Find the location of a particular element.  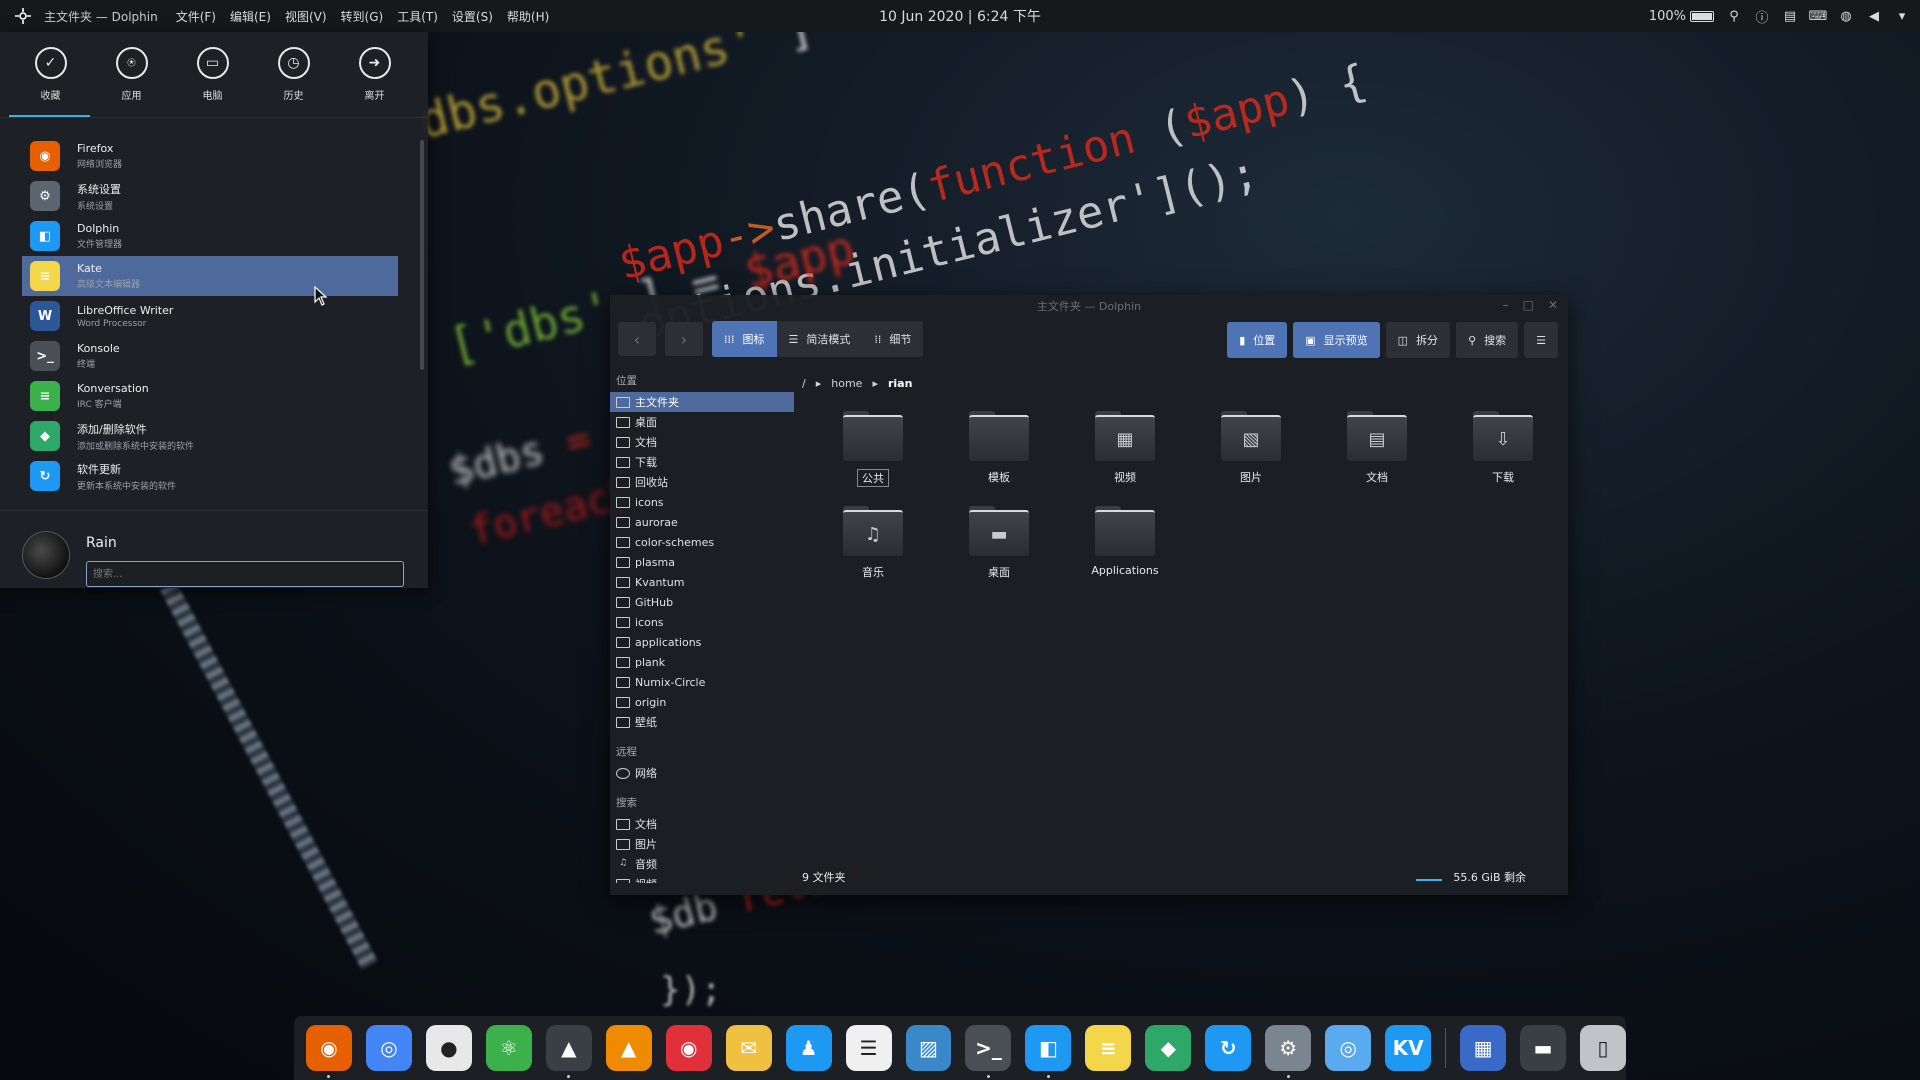

search-documents: 文档 is located at coordinates (702, 824).